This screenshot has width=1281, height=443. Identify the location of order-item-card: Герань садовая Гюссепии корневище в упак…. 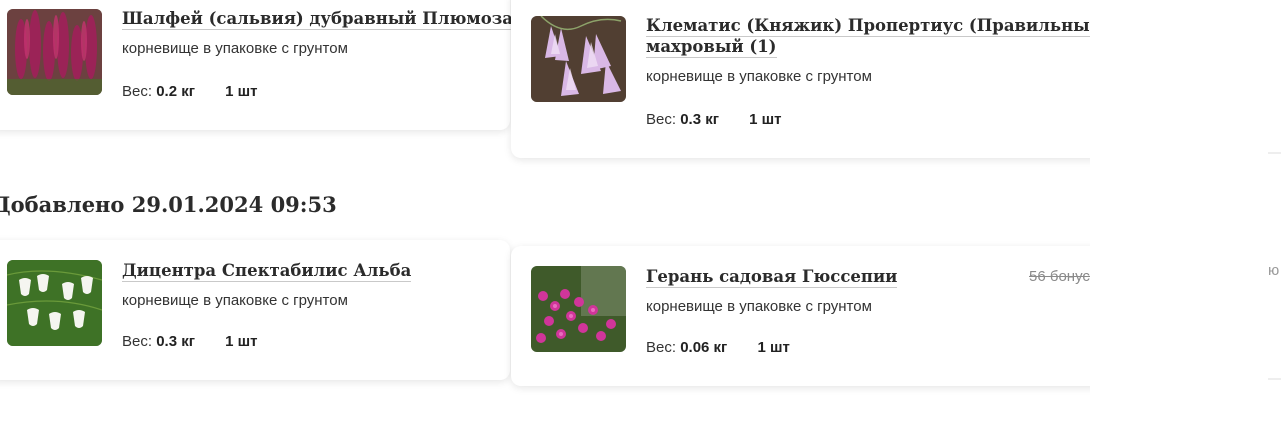
(811, 316).